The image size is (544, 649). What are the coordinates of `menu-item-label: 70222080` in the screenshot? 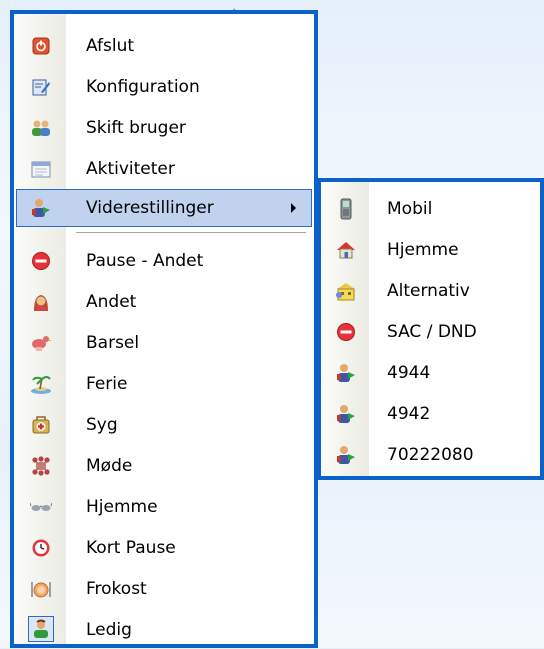 It's located at (430, 455).